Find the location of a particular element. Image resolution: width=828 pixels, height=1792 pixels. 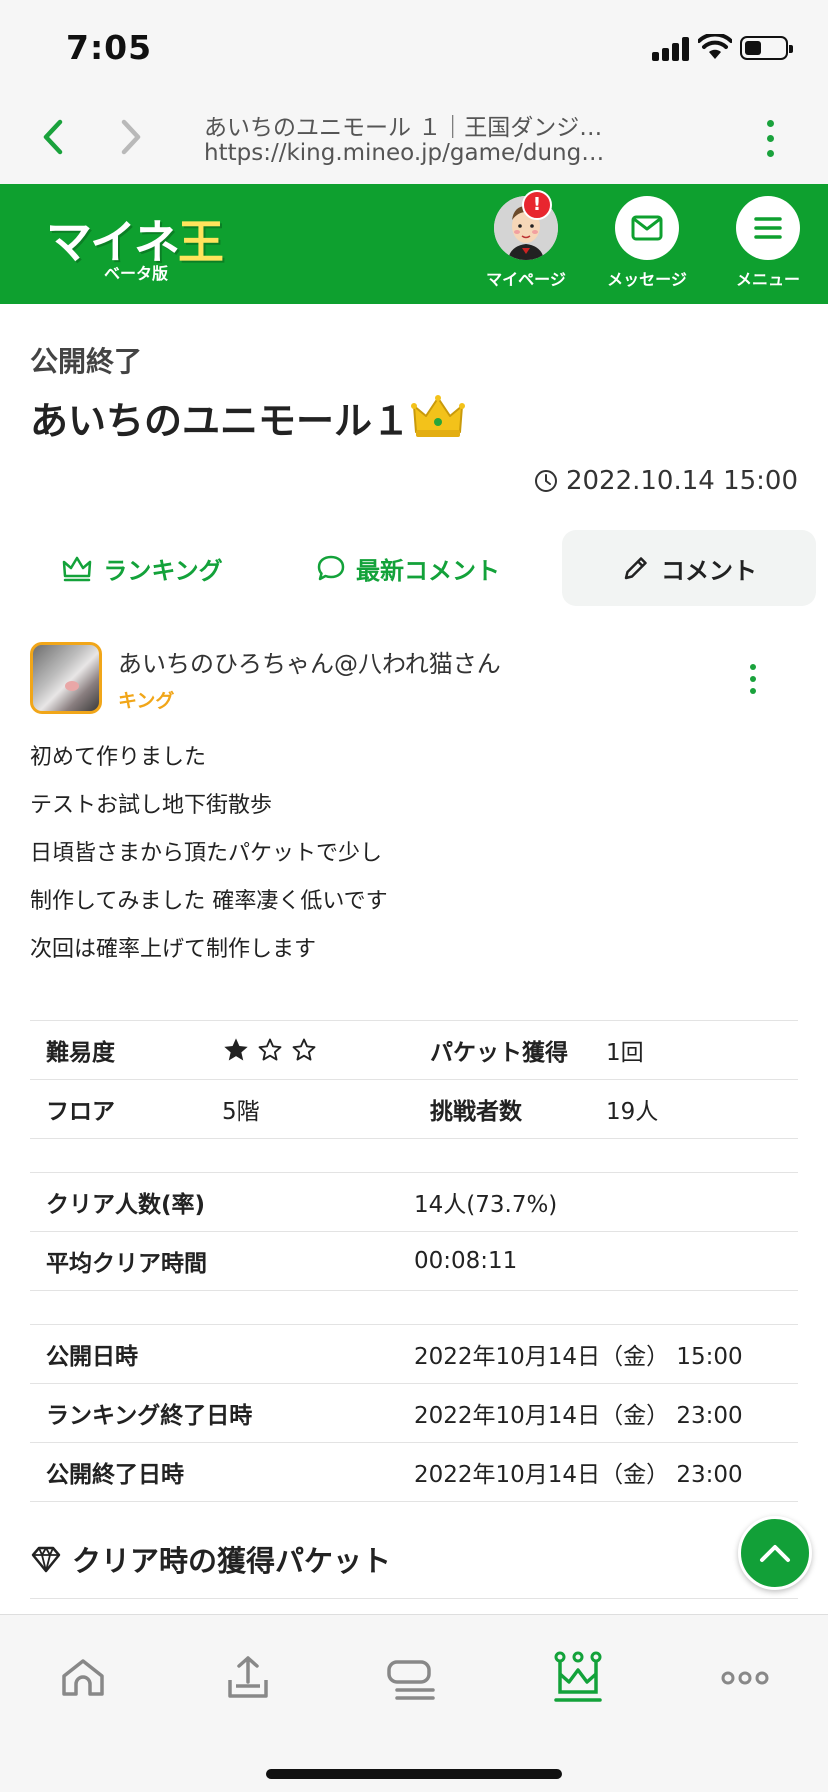

bottom-navigation is located at coordinates (414, 1703).